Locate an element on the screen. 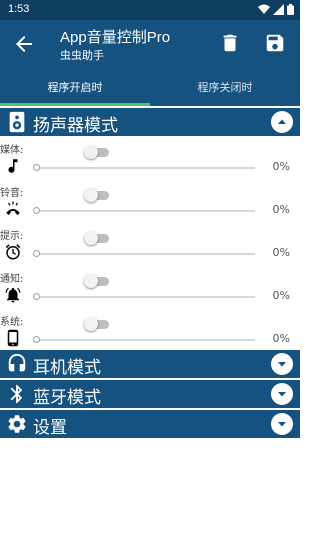  chevron-up-icon is located at coordinates (282, 121).